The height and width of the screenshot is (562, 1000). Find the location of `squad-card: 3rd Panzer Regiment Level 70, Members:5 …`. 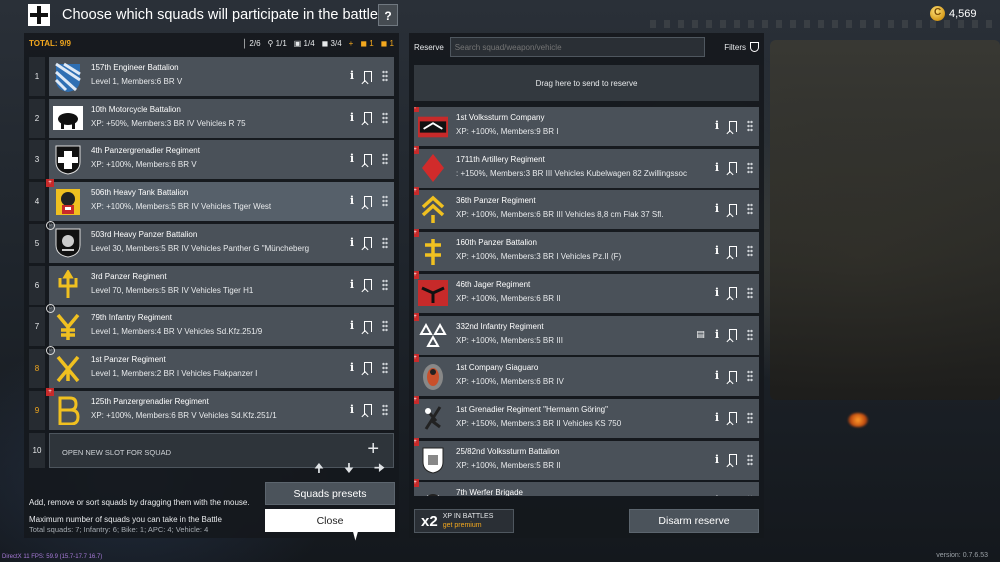

squad-card: 3rd Panzer Regiment Level 70, Members:5 … is located at coordinates (221, 285).